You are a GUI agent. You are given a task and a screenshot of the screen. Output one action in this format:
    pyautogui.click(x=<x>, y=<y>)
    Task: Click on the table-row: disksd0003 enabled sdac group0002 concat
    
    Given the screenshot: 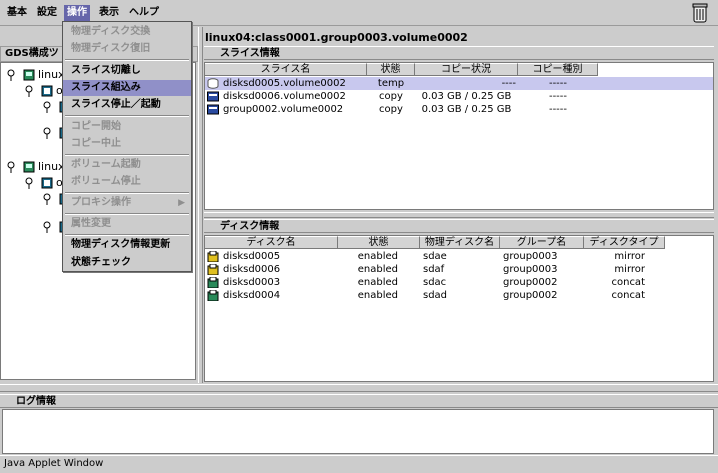 What is the action you would take?
    pyautogui.click(x=459, y=282)
    